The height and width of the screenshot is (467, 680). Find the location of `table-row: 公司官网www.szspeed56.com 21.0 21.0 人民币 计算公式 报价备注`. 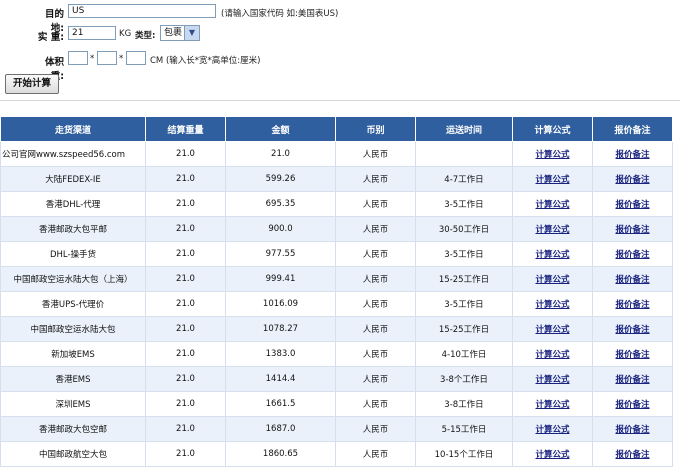

table-row: 公司官网www.szspeed56.com 21.0 21.0 人民币 计算公式 报价备注 is located at coordinates (336, 154).